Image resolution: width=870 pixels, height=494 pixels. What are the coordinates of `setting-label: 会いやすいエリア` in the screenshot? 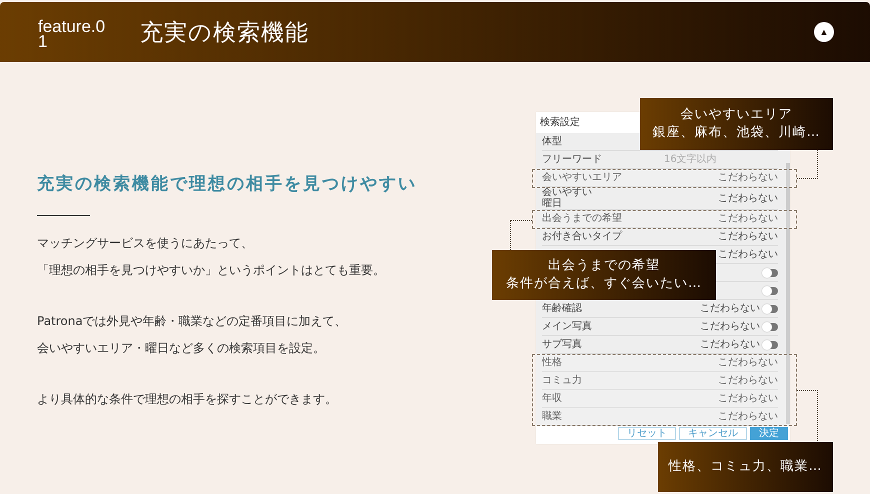 It's located at (582, 178).